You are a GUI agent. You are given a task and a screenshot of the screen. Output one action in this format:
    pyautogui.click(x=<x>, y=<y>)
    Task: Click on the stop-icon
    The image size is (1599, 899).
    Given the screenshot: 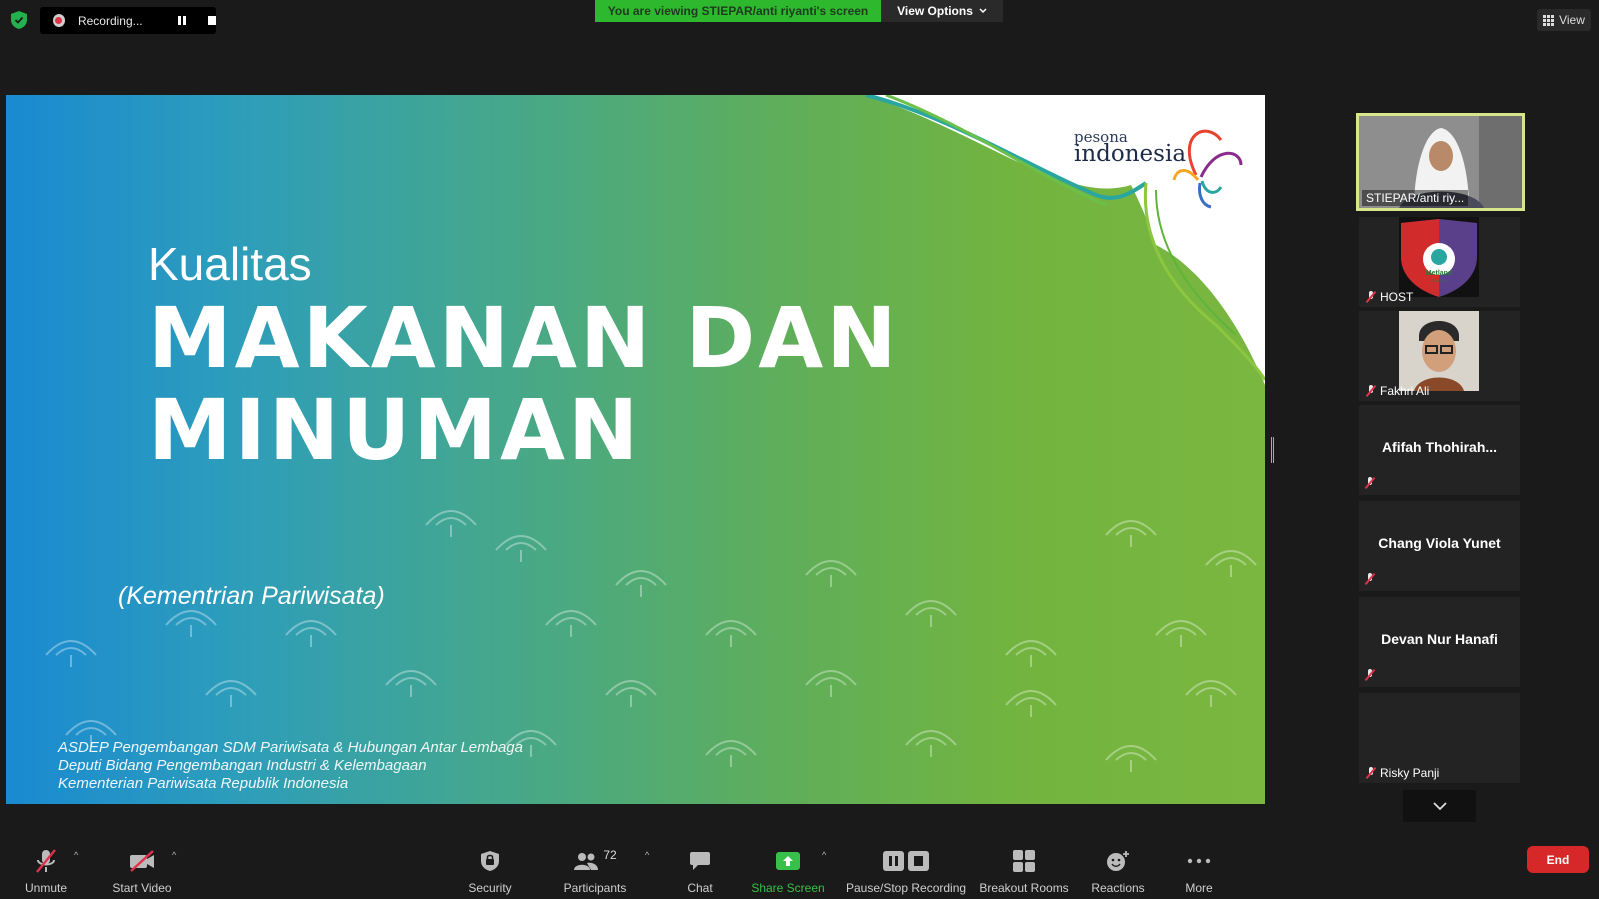 What is the action you would take?
    pyautogui.click(x=918, y=861)
    